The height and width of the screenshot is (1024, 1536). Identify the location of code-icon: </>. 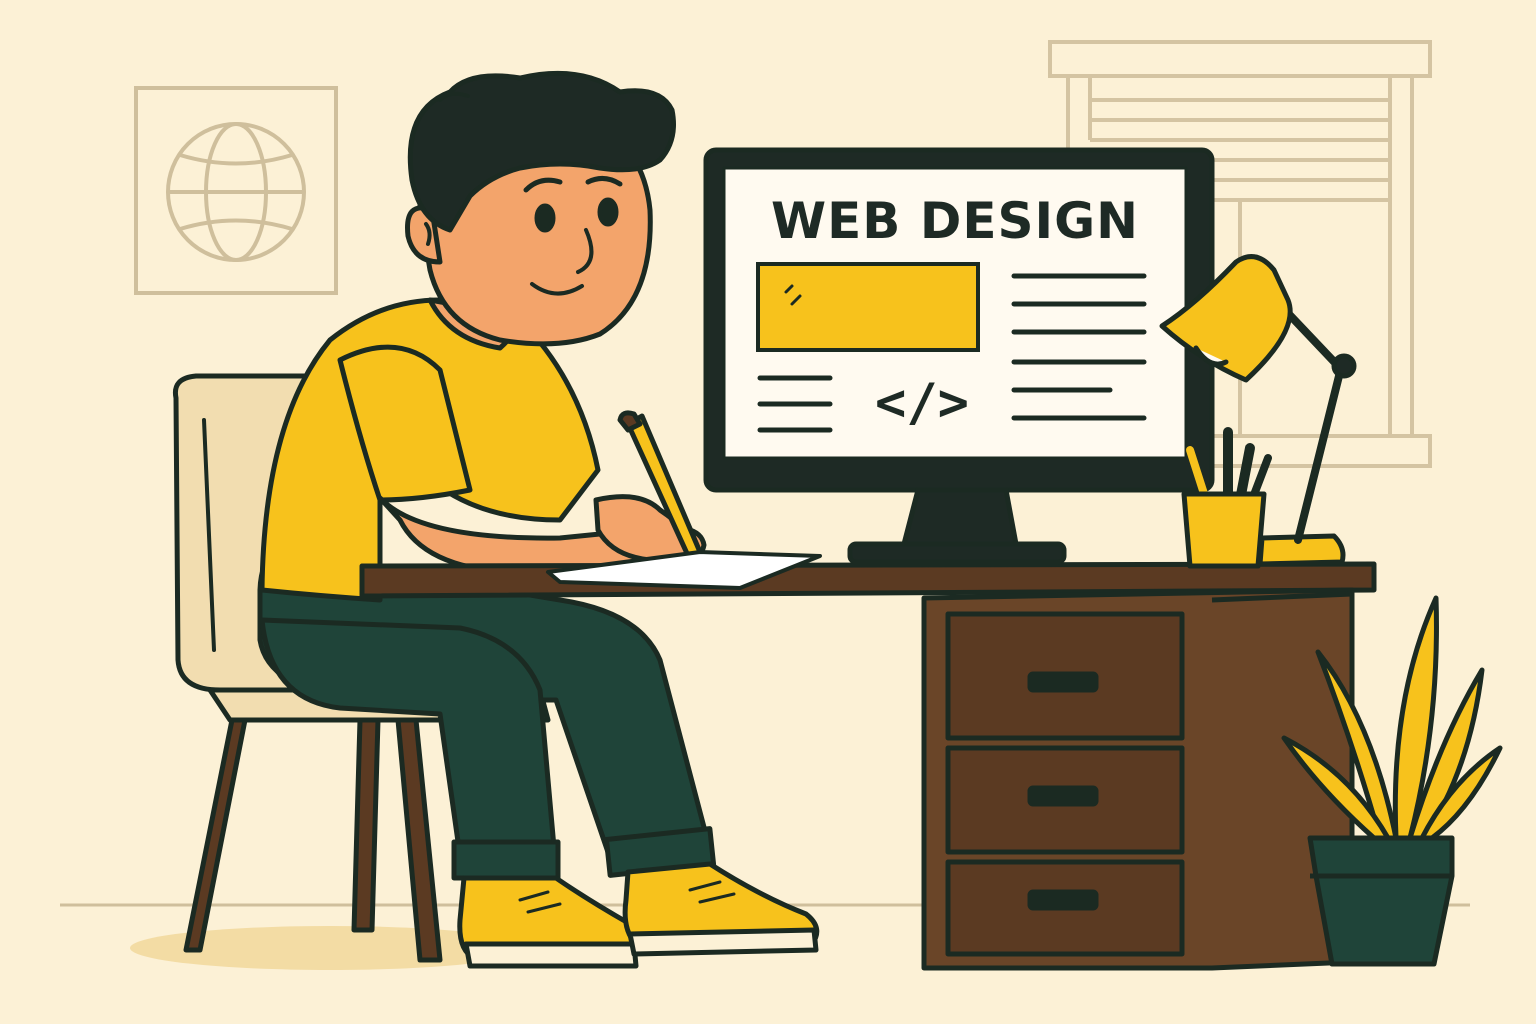
(922, 403).